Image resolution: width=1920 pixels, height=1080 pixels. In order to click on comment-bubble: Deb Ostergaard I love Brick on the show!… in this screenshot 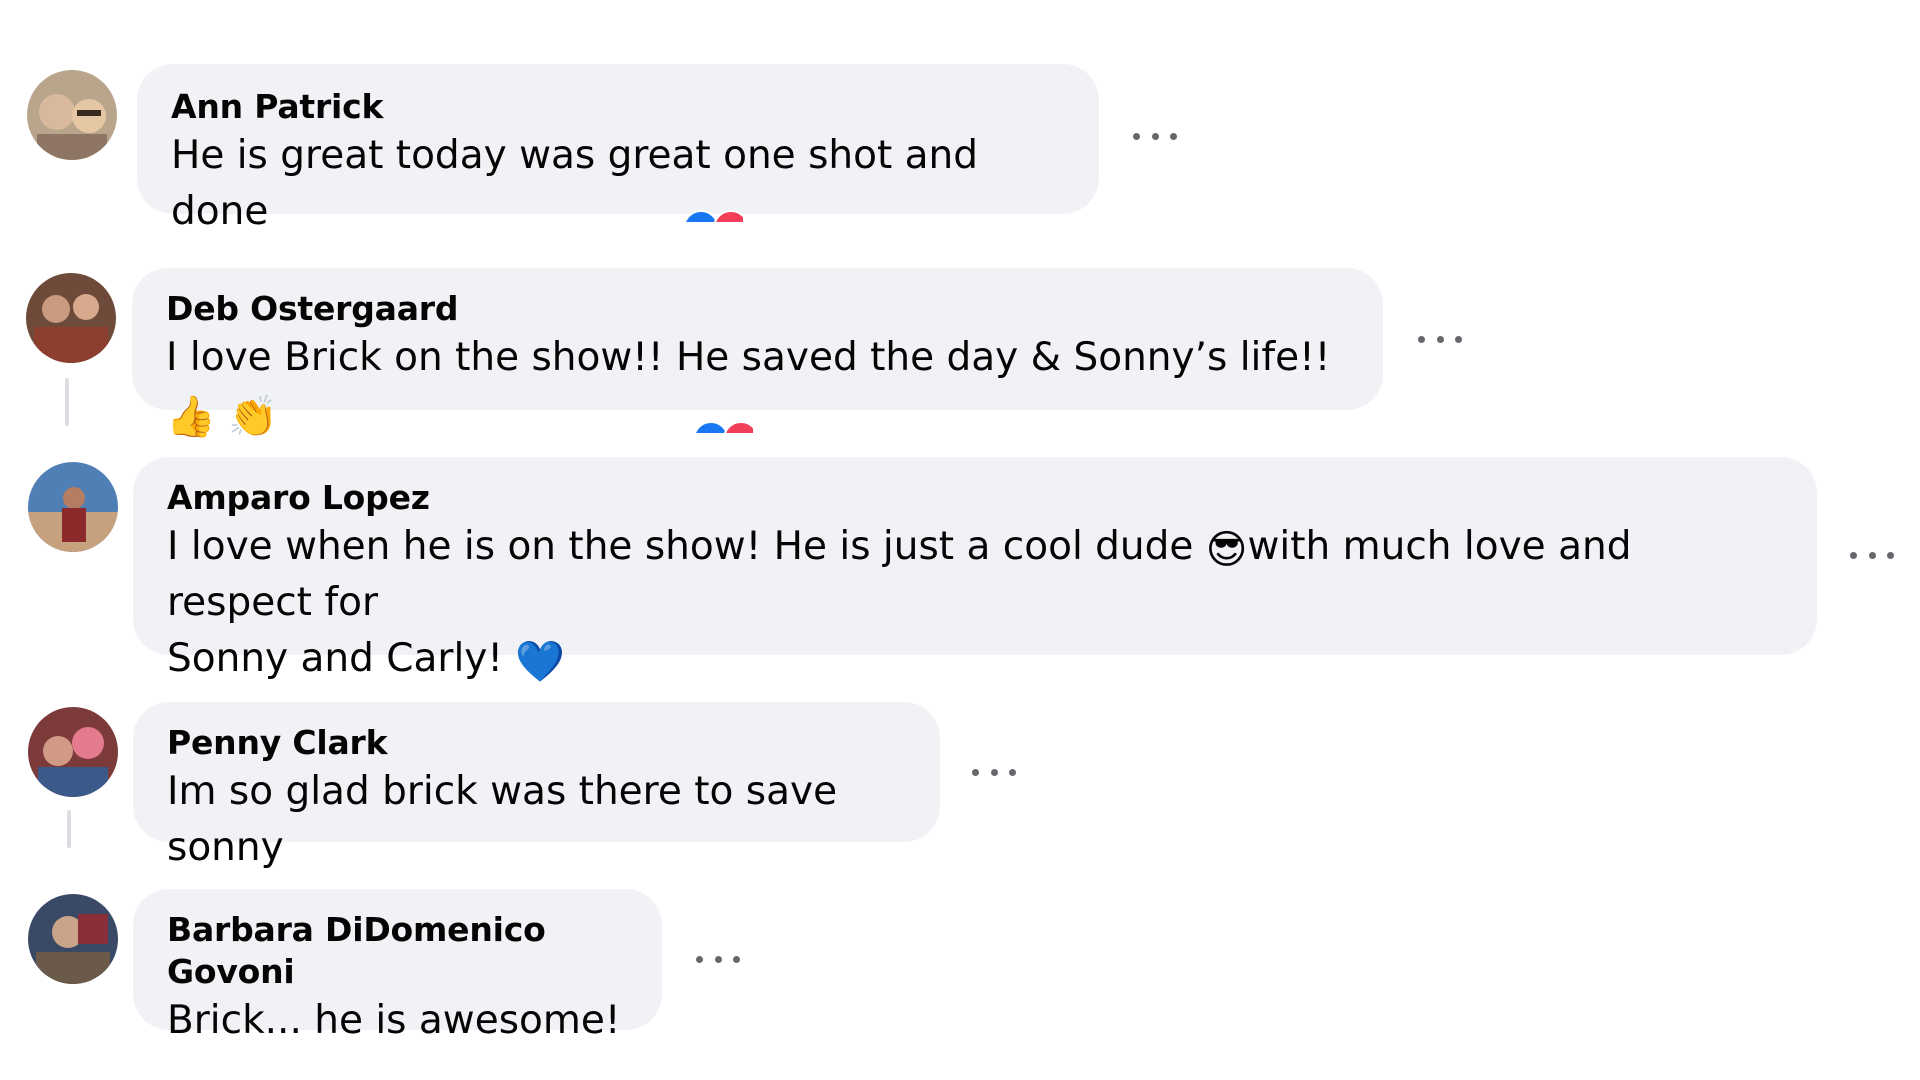, I will do `click(757, 352)`.